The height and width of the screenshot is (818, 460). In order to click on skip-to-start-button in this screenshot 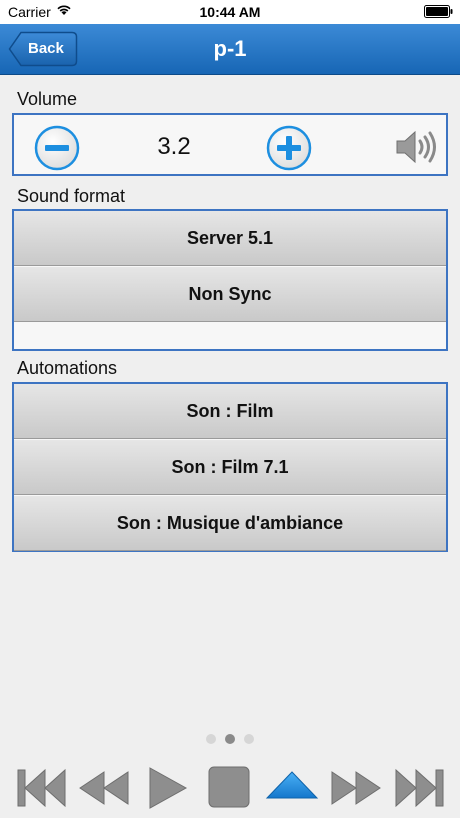, I will do `click(42, 788)`.